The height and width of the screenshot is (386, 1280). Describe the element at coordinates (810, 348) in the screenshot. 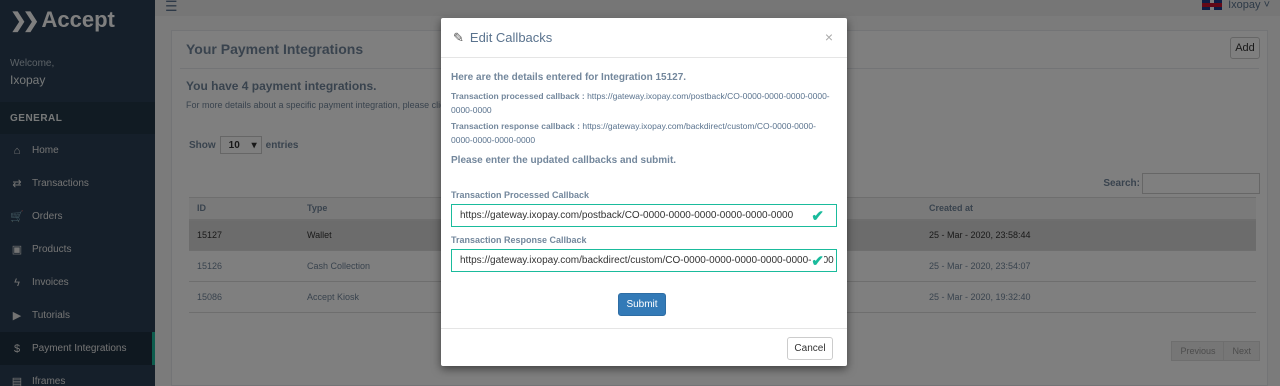

I see `cancel-button: Cancel` at that location.